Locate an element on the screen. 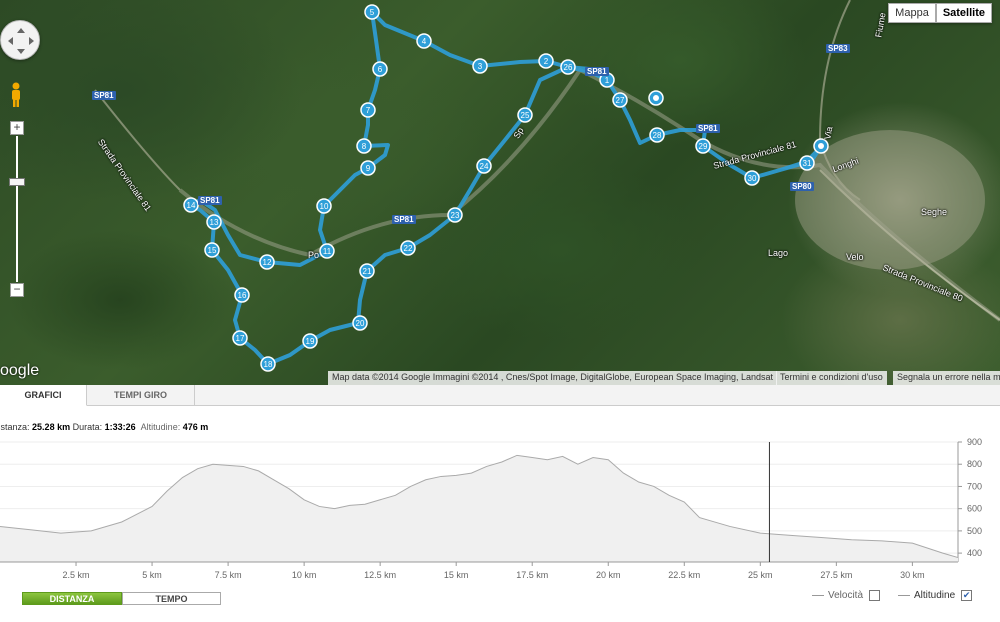  waypoint-label: 6 is located at coordinates (380, 69).